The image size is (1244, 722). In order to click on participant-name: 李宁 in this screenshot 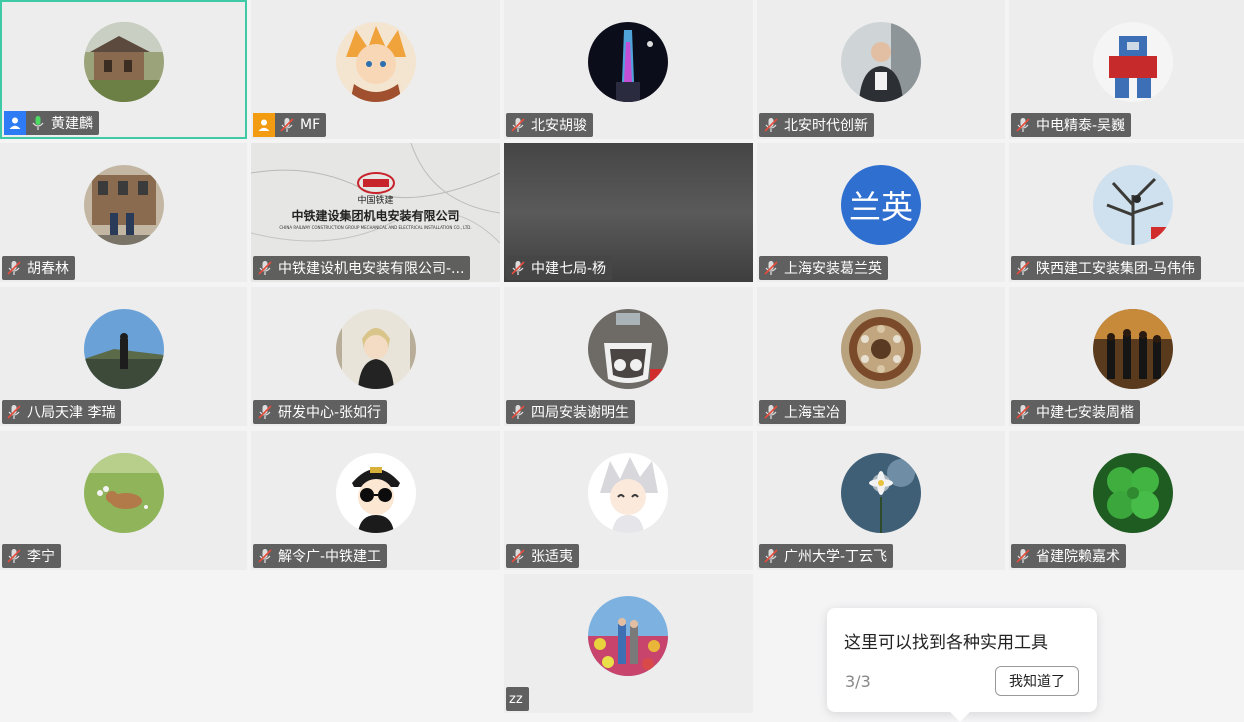, I will do `click(41, 557)`.